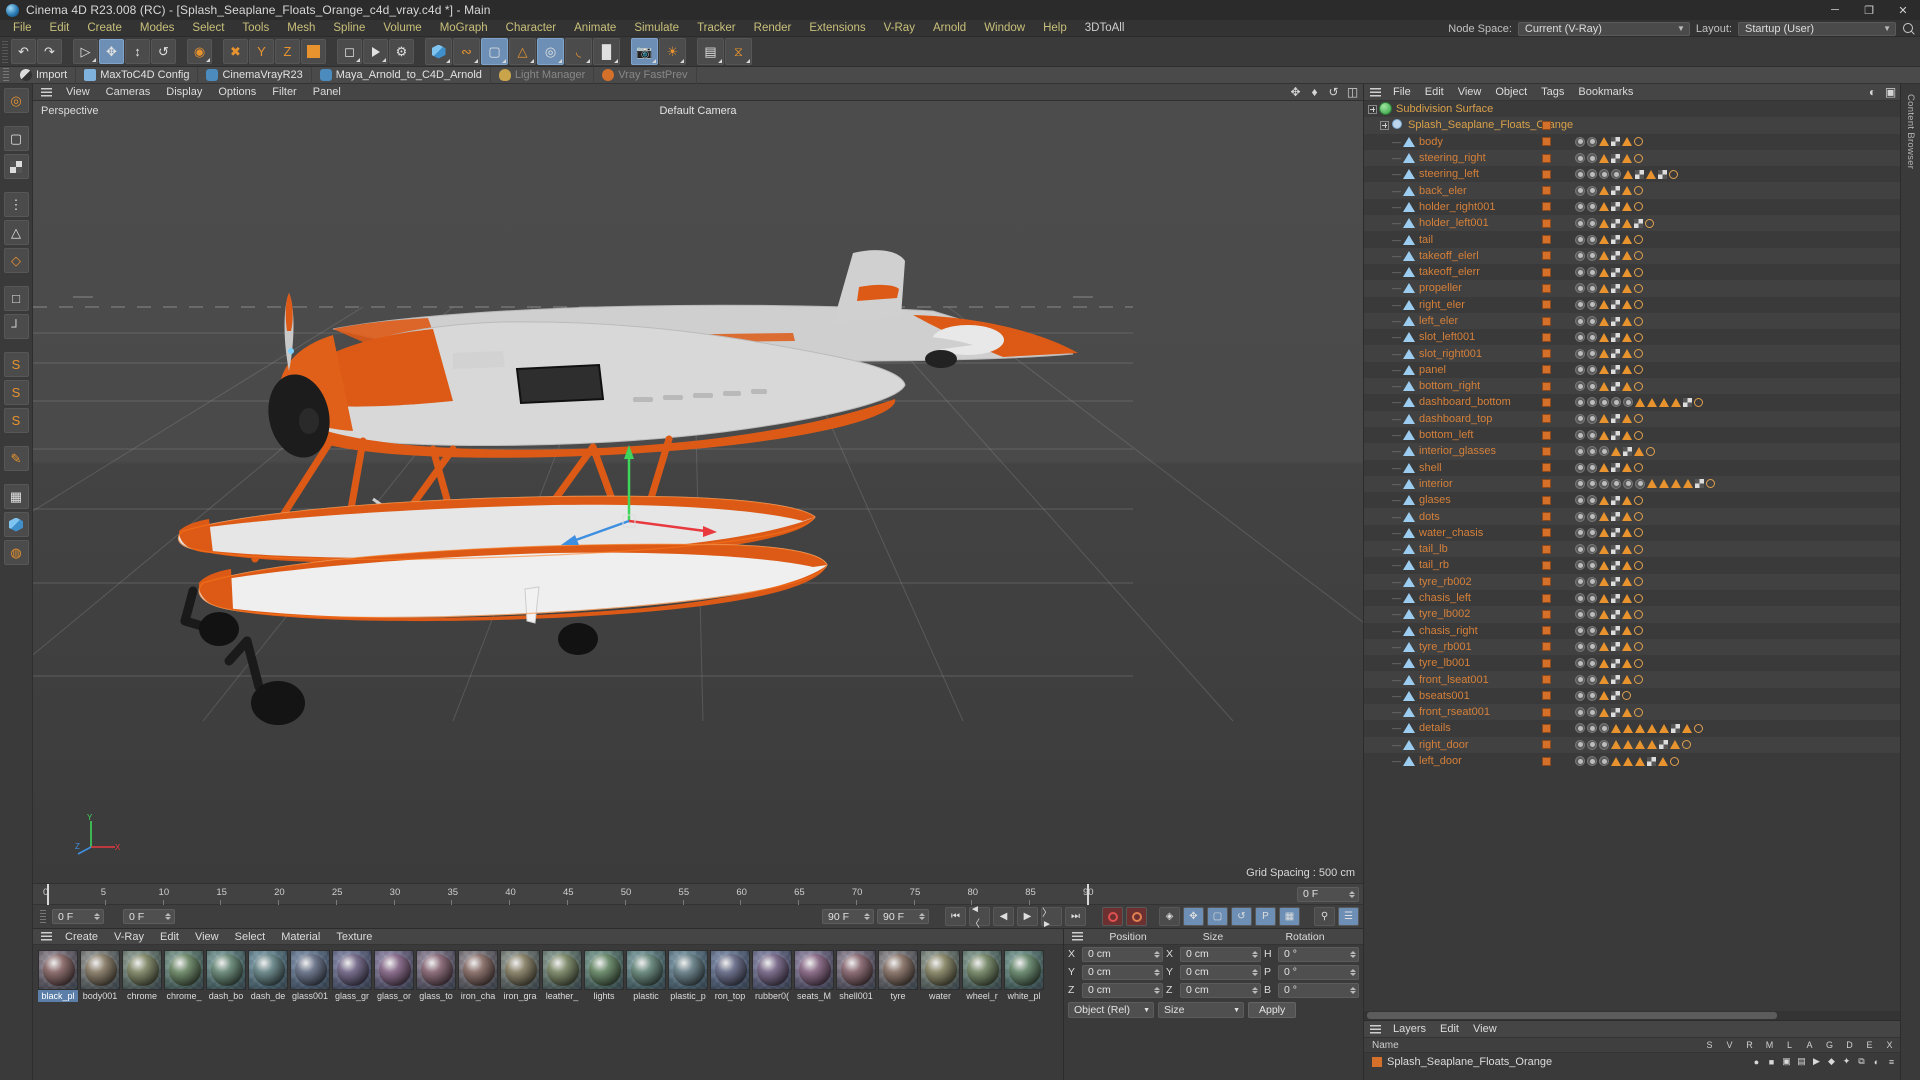 The height and width of the screenshot is (1080, 1920). Describe the element at coordinates (1816, 1061) in the screenshot. I see `layer-toggle-l: ▶` at that location.